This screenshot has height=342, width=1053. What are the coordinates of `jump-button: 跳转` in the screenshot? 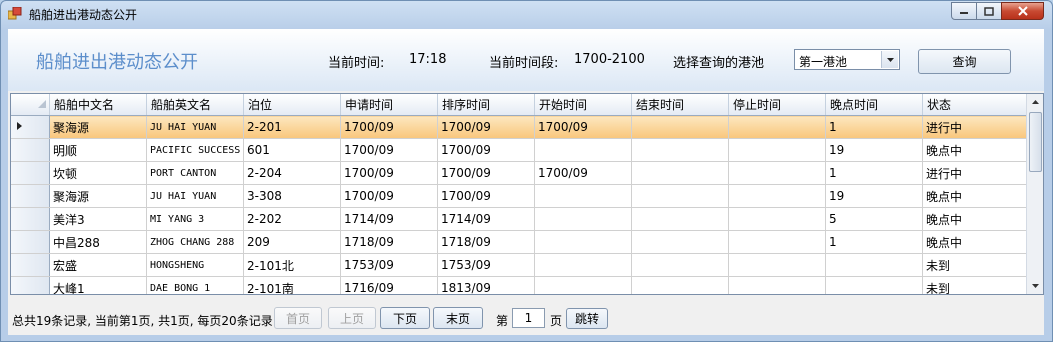 It's located at (587, 318).